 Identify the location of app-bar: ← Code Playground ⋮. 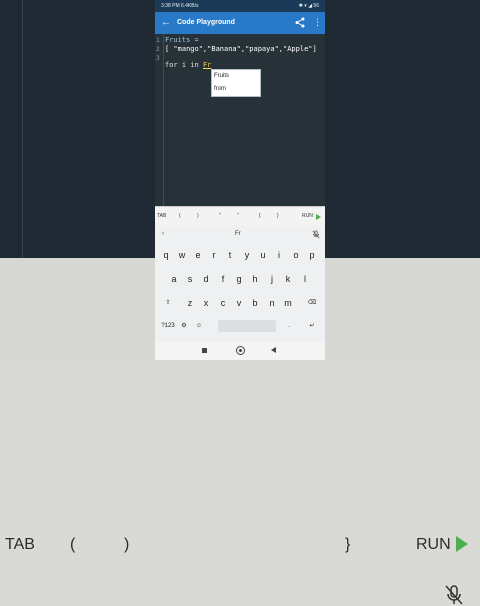
(240, 23).